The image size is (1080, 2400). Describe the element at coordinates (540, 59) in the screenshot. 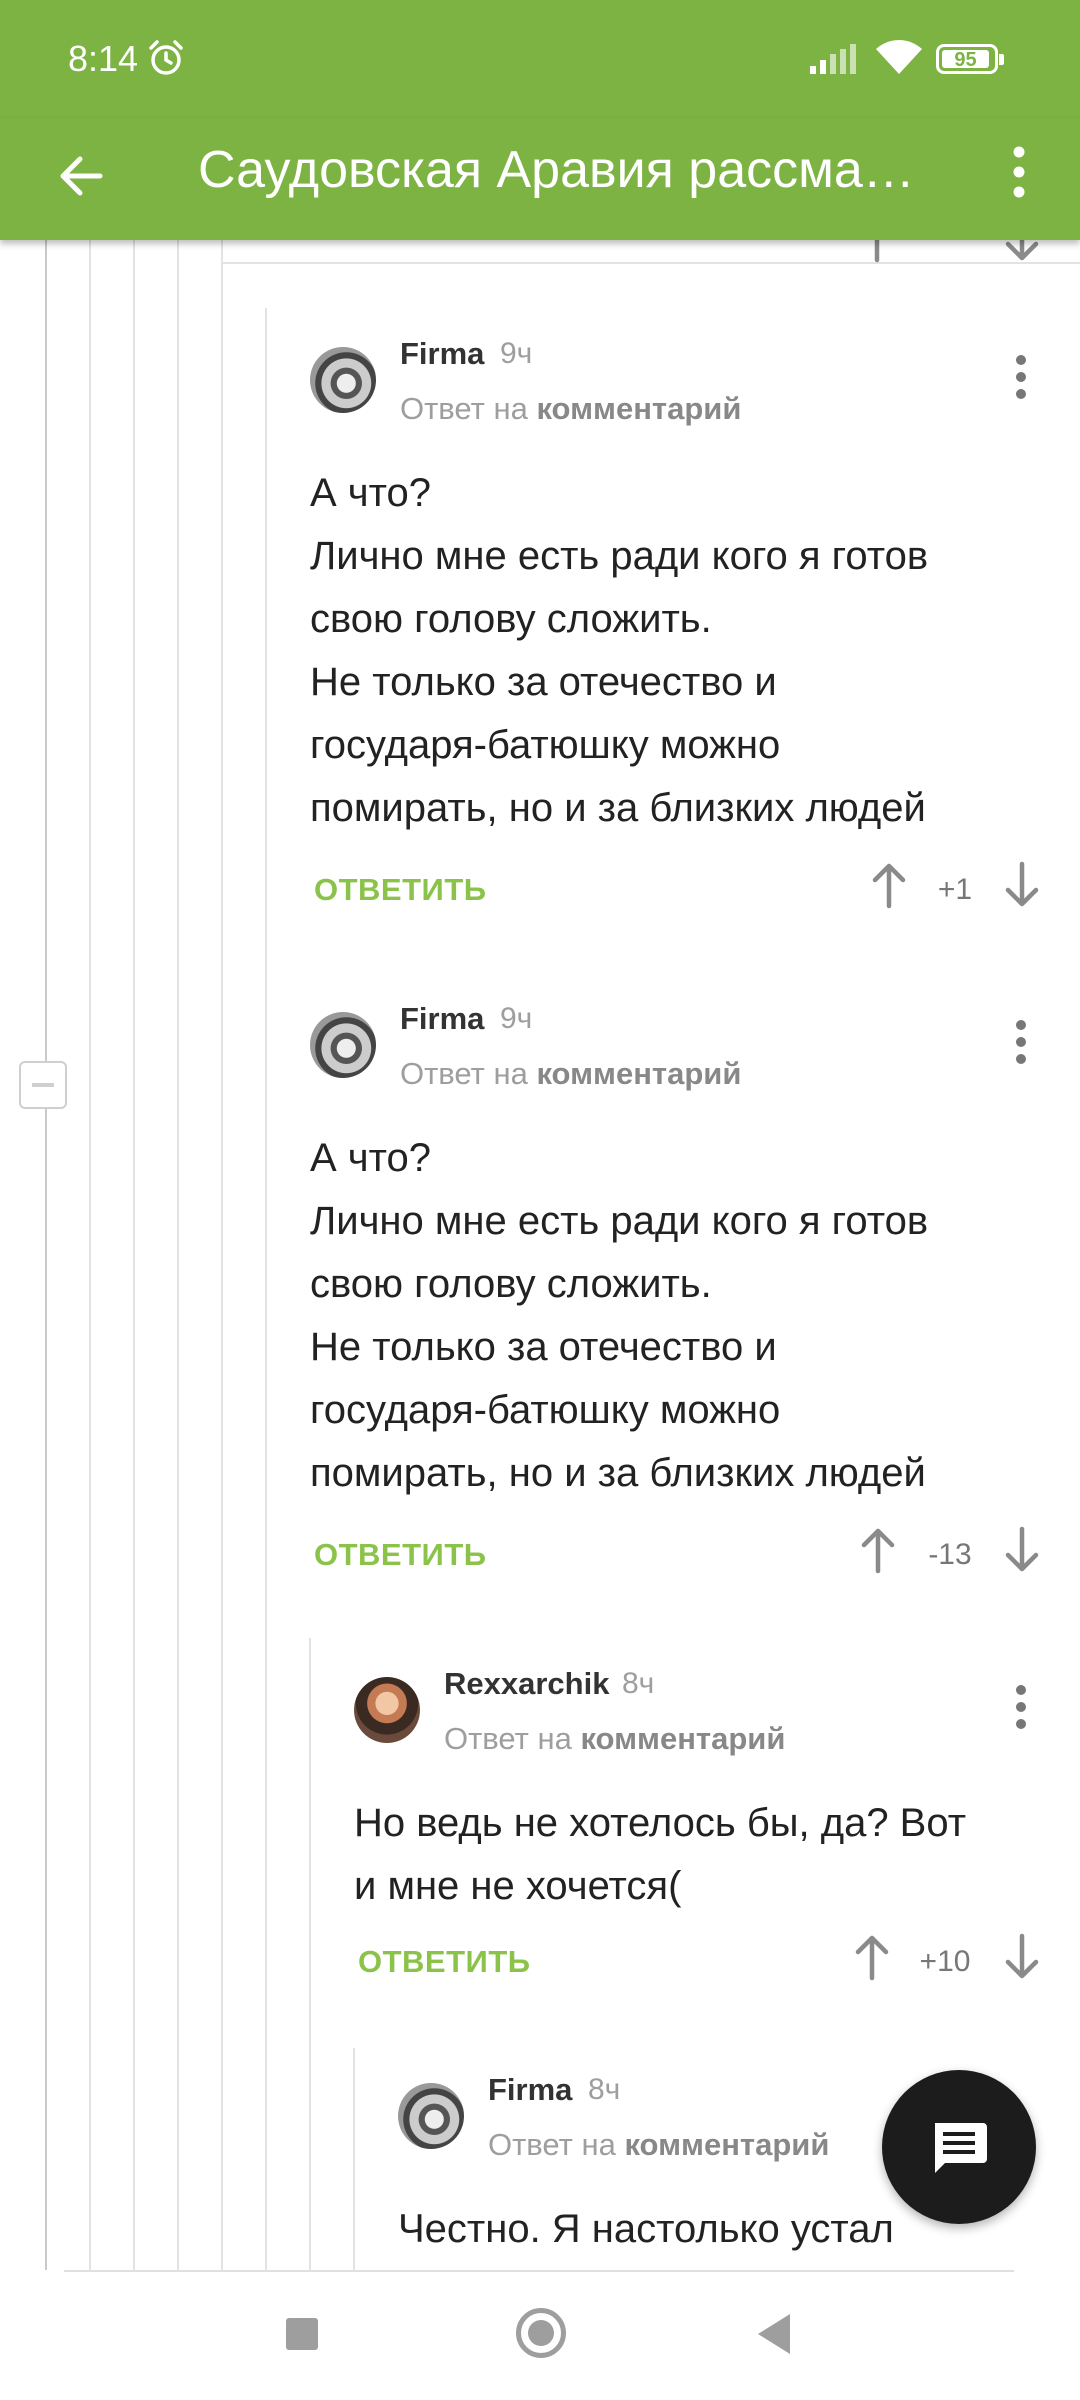

I see `status-bar: 8:14 95` at that location.